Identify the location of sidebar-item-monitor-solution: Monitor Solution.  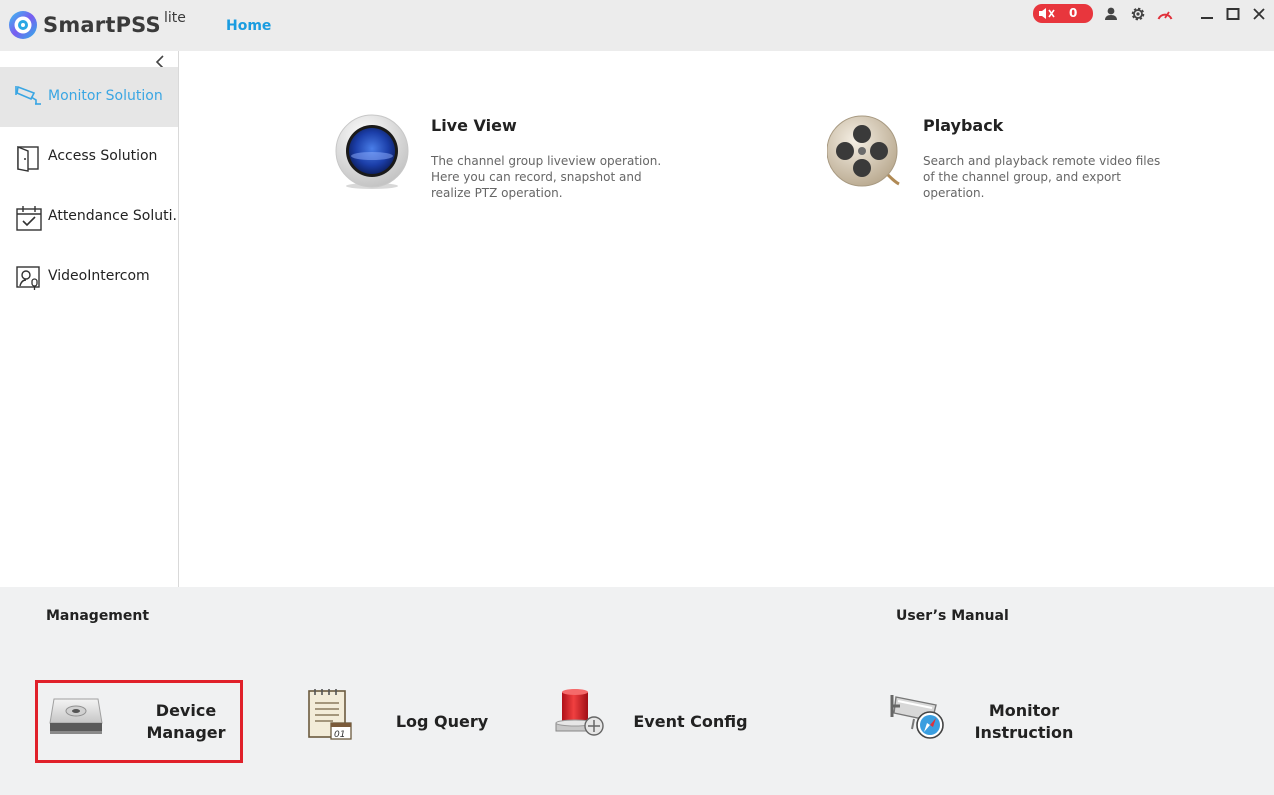
(89, 97).